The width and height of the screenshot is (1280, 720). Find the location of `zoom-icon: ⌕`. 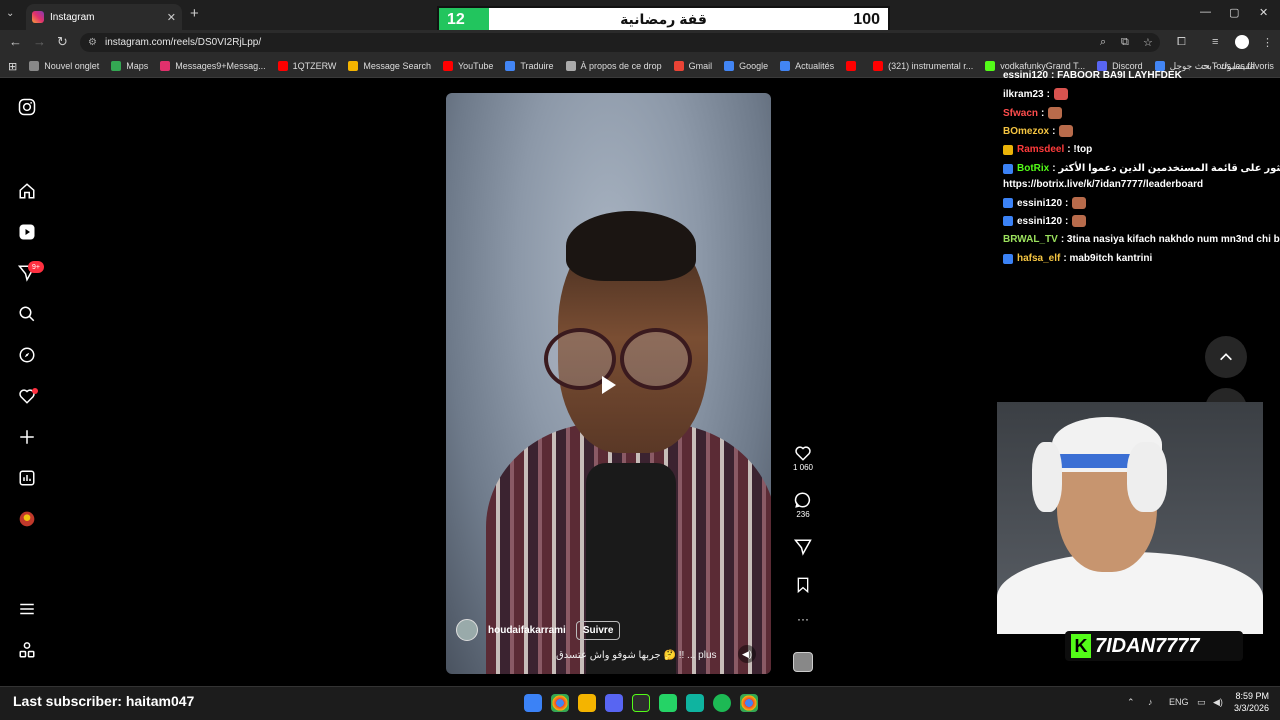

zoom-icon: ⌕ is located at coordinates (1103, 42).